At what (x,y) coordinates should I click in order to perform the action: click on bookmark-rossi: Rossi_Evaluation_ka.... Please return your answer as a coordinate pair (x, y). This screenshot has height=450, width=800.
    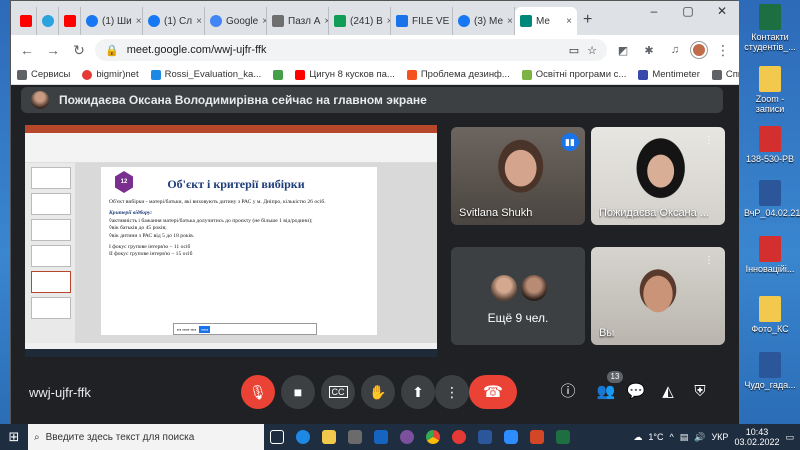
    Looking at the image, I should click on (205, 74).